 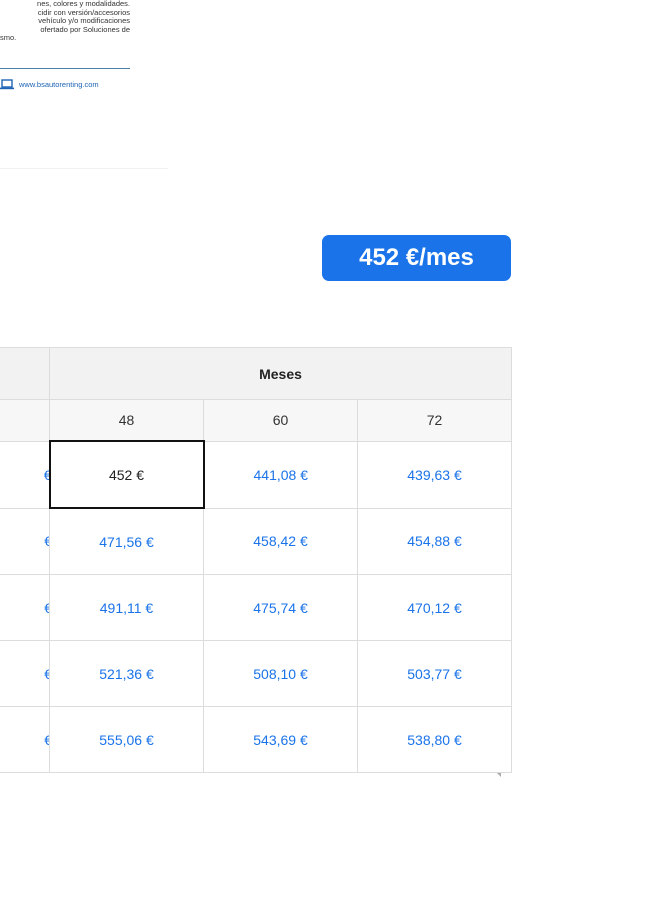 What do you see at coordinates (280, 541) in the screenshot?
I see `price-cell: 458,42 €` at bounding box center [280, 541].